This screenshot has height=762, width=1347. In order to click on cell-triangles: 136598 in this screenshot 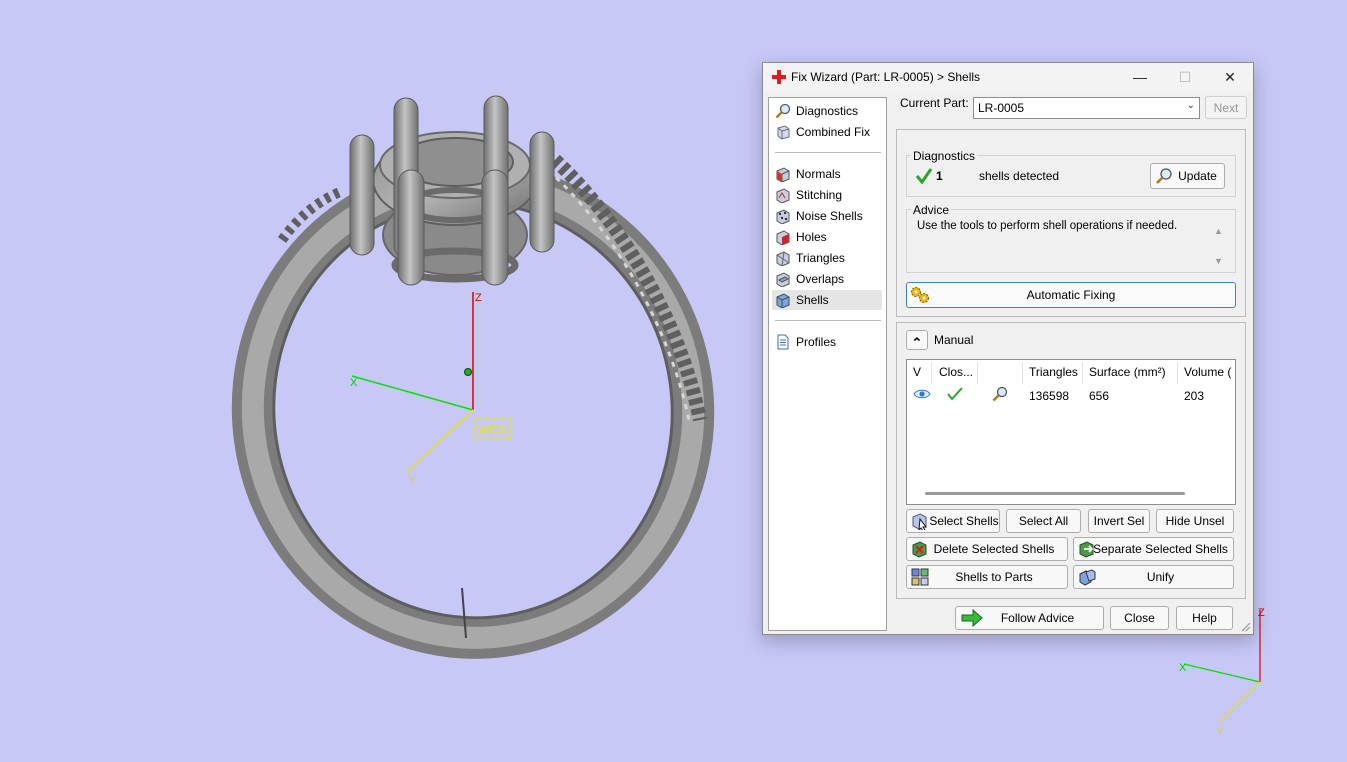, I will do `click(1049, 396)`.